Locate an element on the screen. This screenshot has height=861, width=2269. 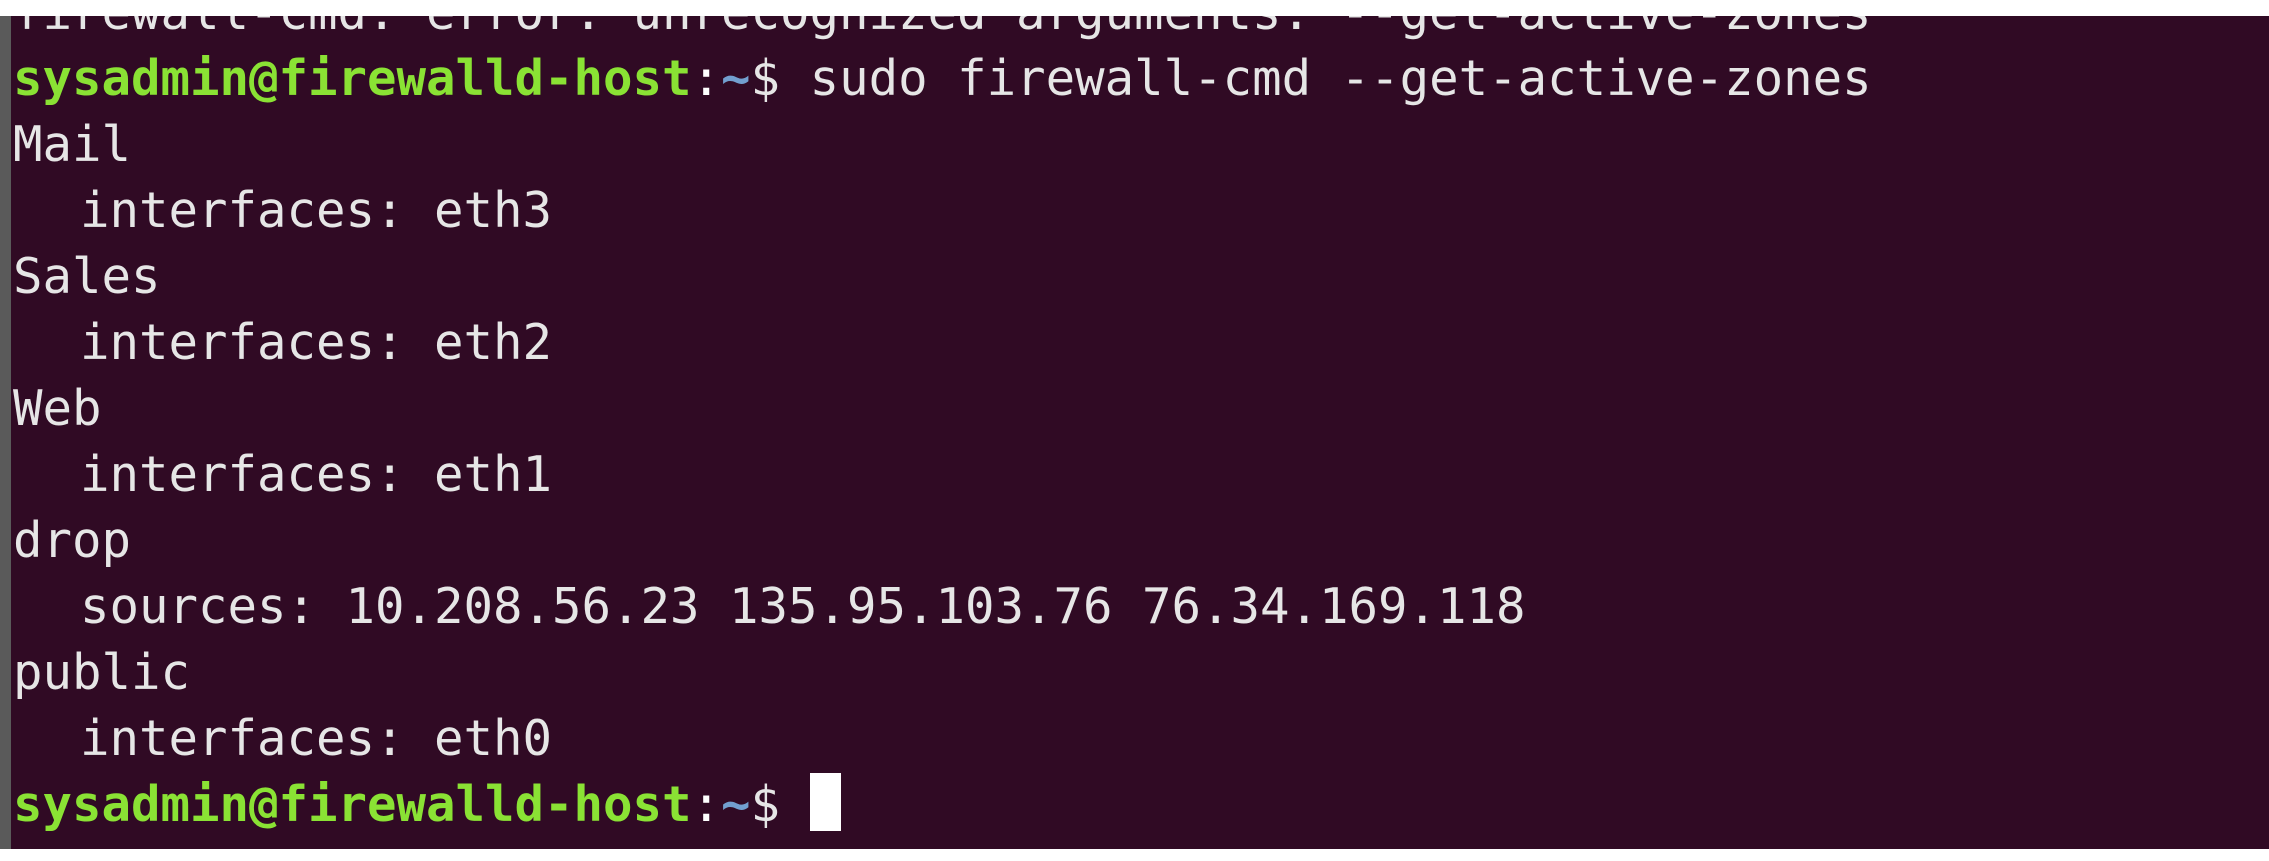
zone-name: Web is located at coordinates (57, 408).